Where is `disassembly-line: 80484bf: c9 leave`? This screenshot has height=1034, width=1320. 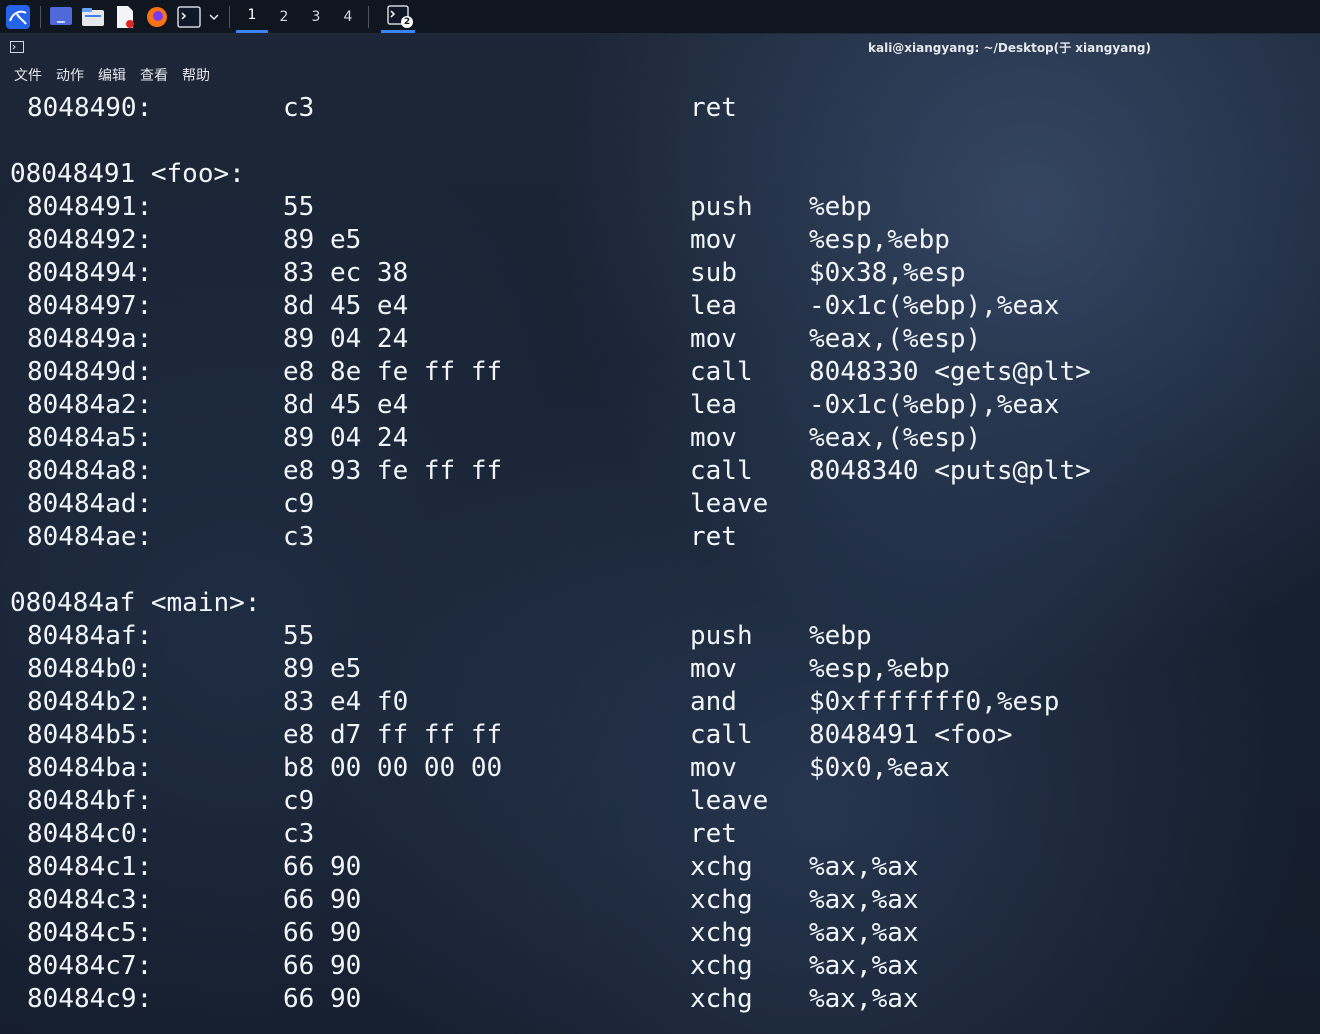
disassembly-line: 80484bf: c9 leave is located at coordinates (660, 801).